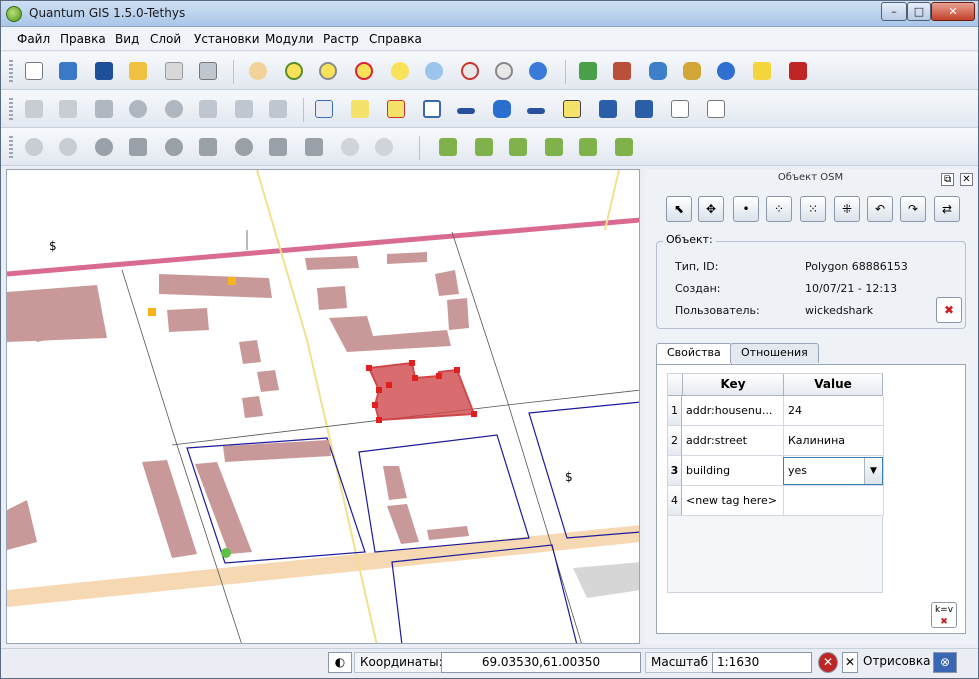  What do you see at coordinates (554, 147) in the screenshot?
I see `osm-upload-icon` at bounding box center [554, 147].